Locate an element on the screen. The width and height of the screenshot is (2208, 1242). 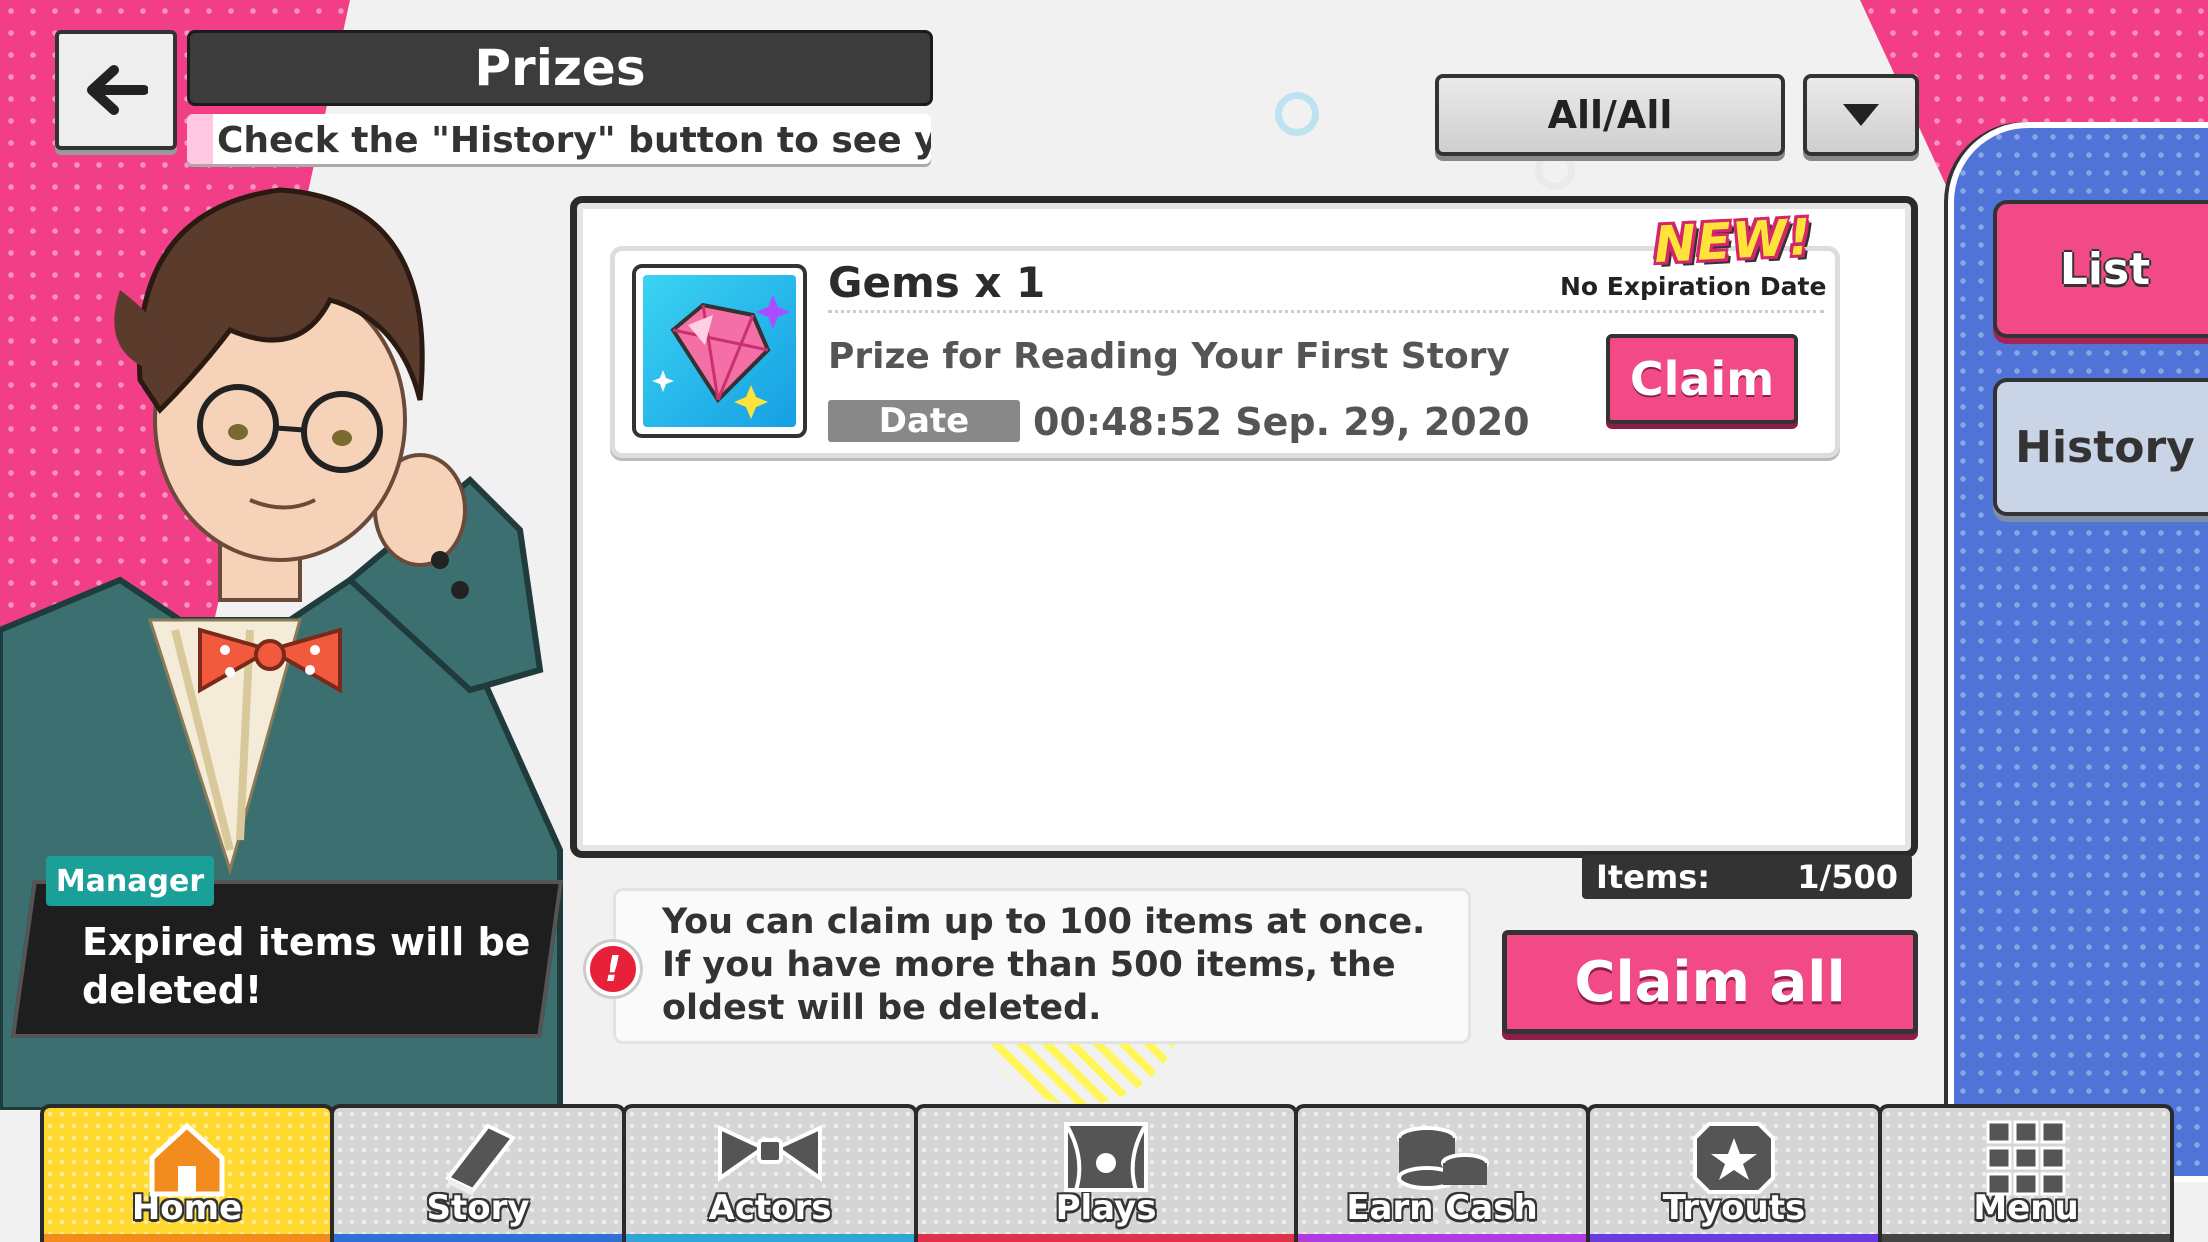
filter-label: All/All is located at coordinates (1610, 115).